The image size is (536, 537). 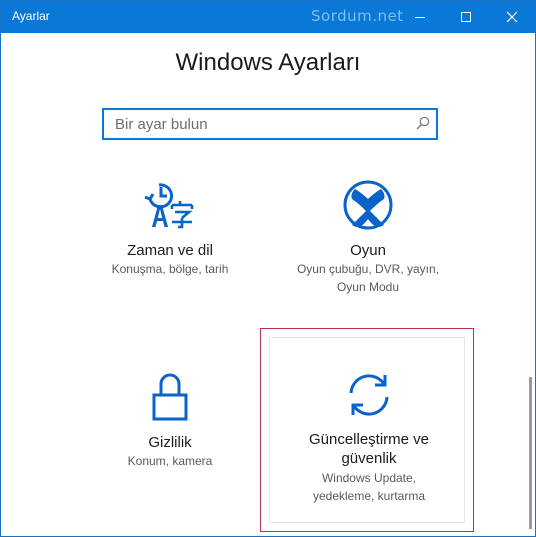 I want to click on search-input, so click(x=259, y=124).